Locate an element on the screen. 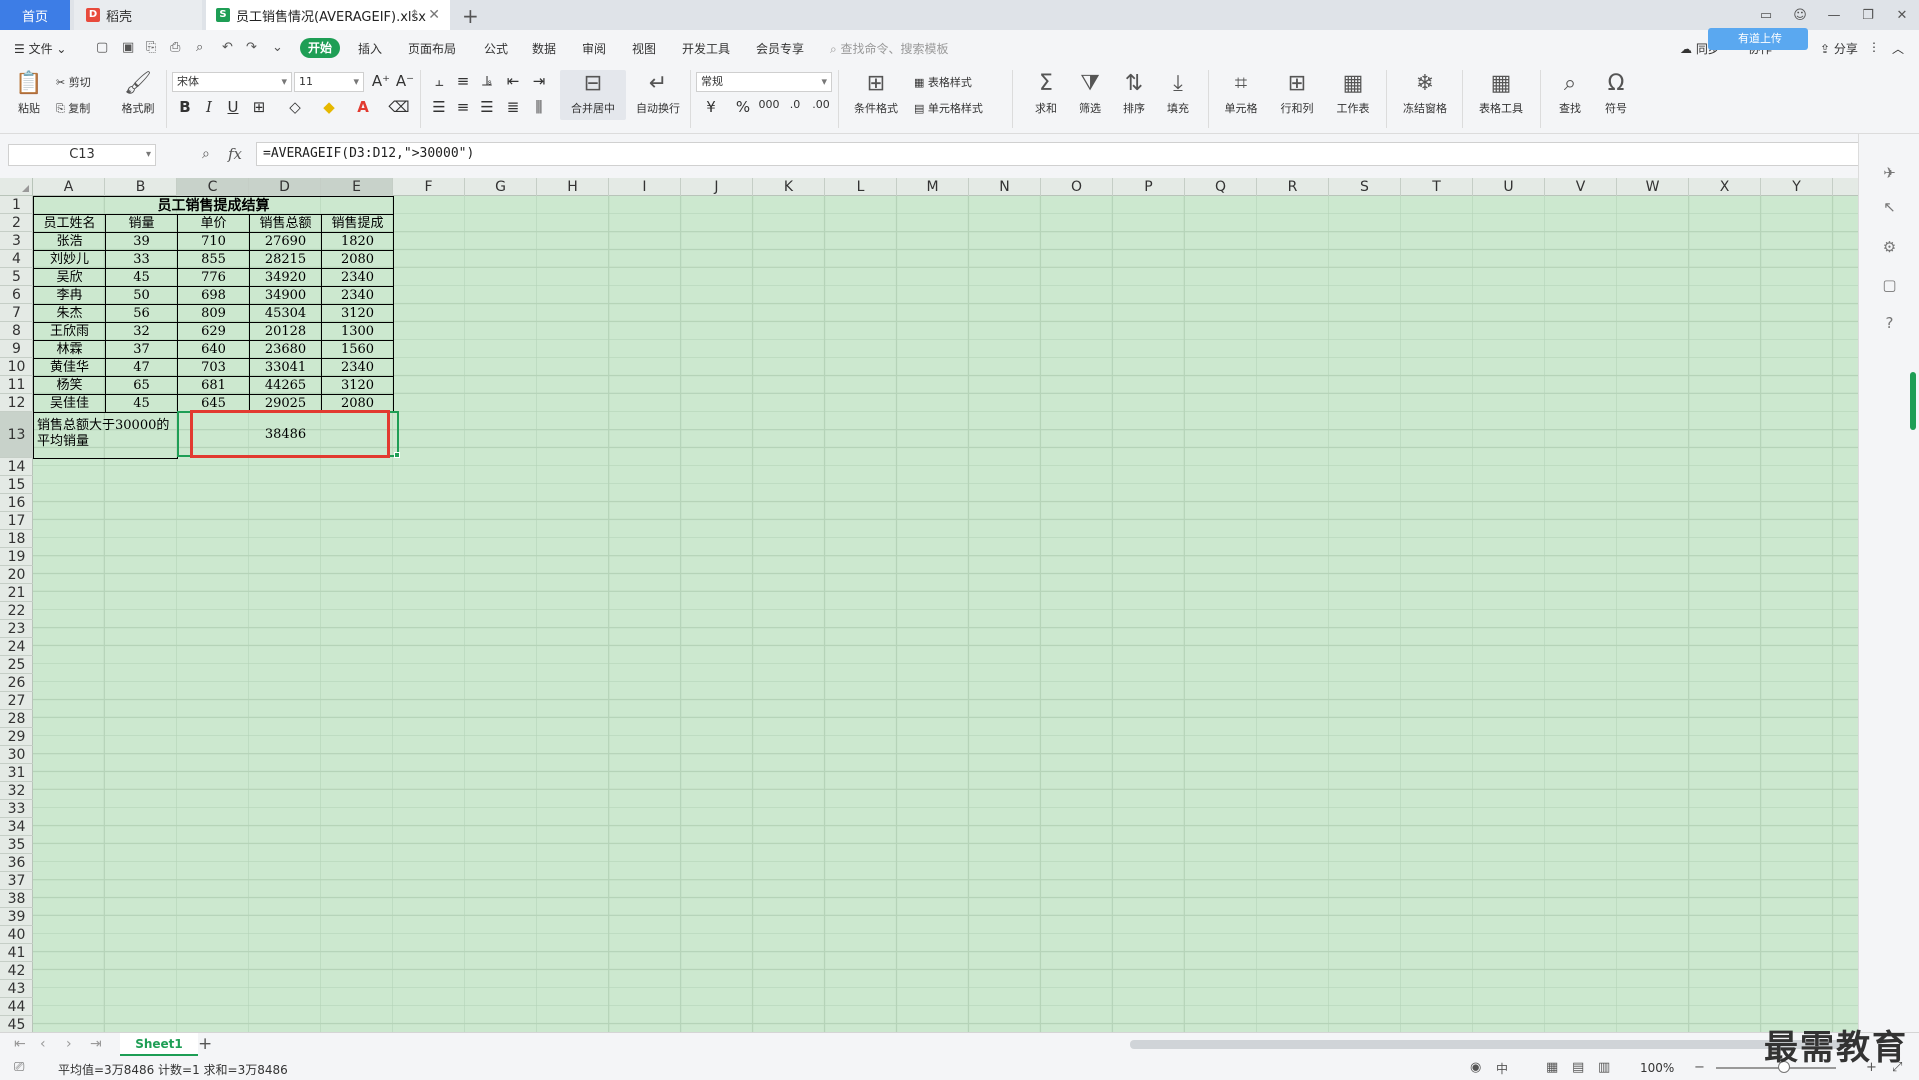 The image size is (1919, 1080). column-header-h: H is located at coordinates (573, 187).